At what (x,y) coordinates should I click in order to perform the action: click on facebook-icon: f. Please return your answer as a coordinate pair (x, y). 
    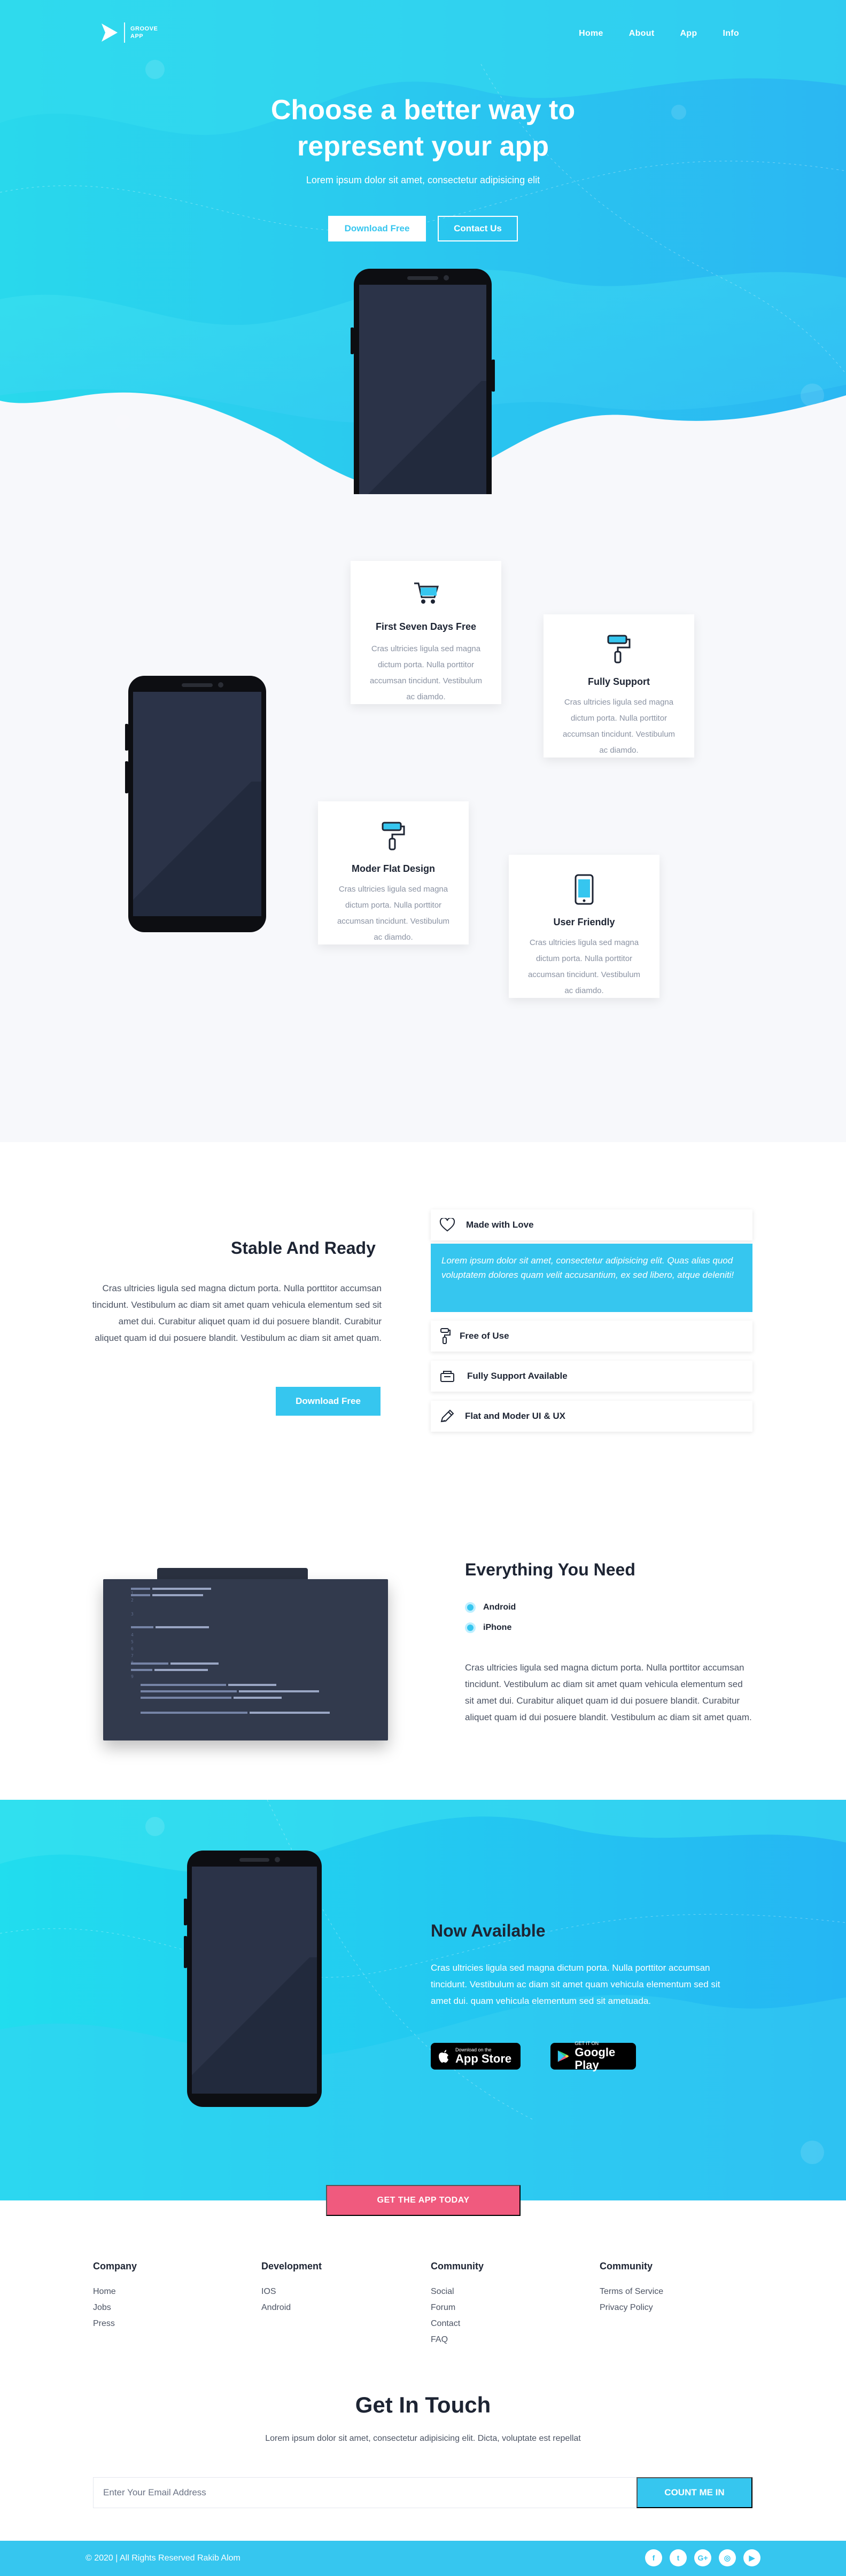
    Looking at the image, I should click on (653, 2557).